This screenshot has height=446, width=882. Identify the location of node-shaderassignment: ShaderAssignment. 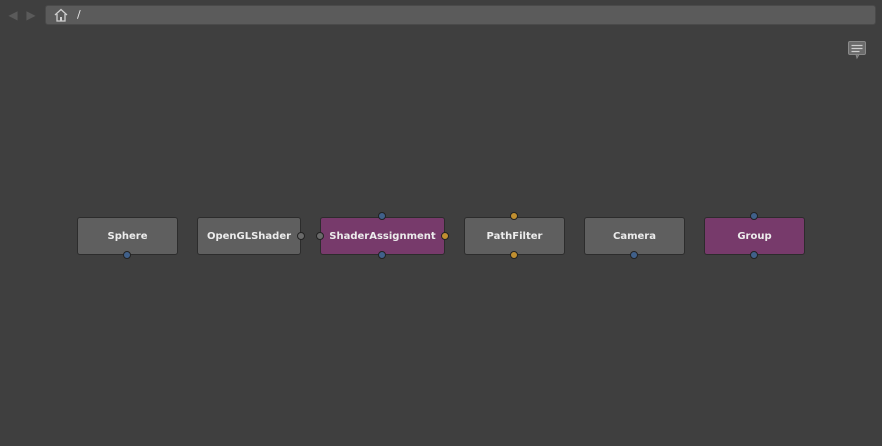
(382, 236).